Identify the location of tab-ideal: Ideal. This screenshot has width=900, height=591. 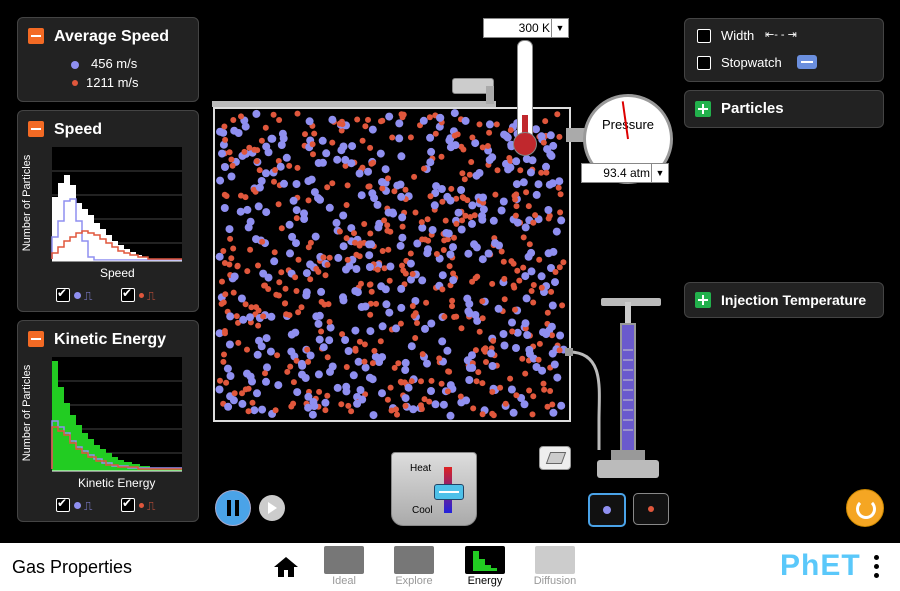
(344, 568).